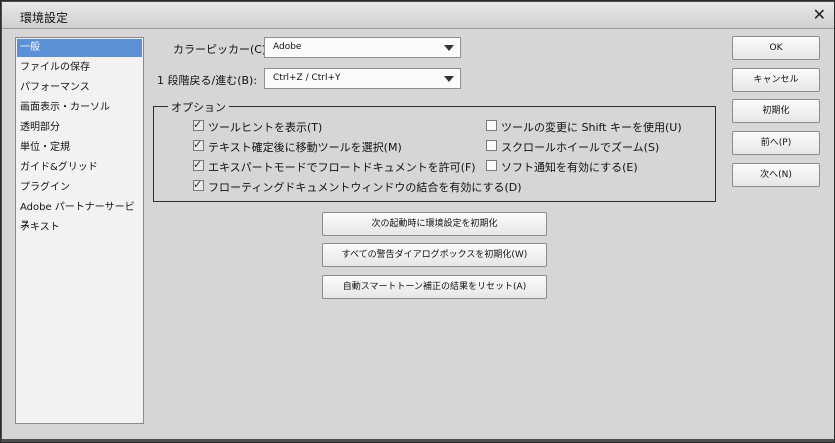 The image size is (835, 443). Describe the element at coordinates (776, 48) in the screenshot. I see `ok-button: OK` at that location.